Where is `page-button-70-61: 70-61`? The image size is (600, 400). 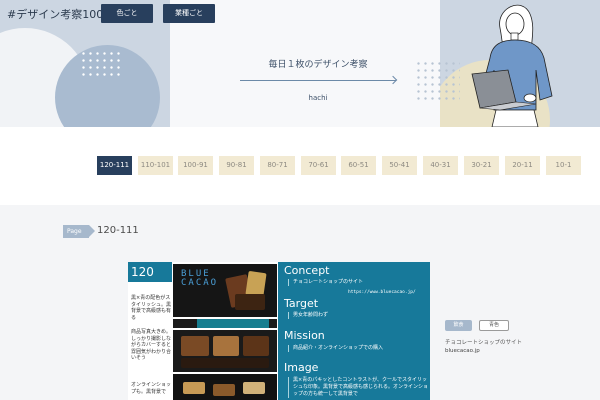 page-button-70-61: 70-61 is located at coordinates (318, 165).